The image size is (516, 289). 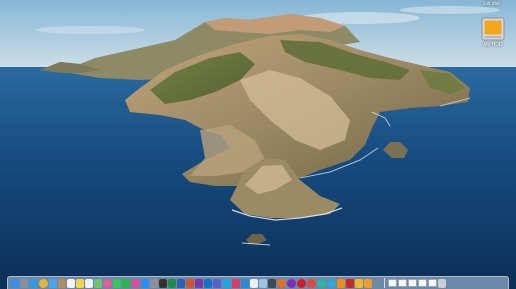 I want to click on desktop-icon-my-hdd: My HDD, so click(x=493, y=32).